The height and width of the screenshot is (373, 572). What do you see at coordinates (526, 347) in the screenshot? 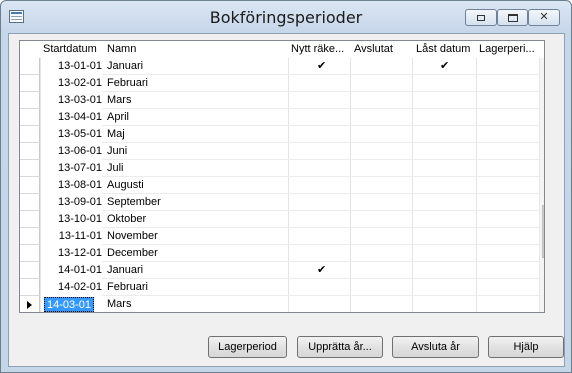
I see `help-button: Hjälp` at bounding box center [526, 347].